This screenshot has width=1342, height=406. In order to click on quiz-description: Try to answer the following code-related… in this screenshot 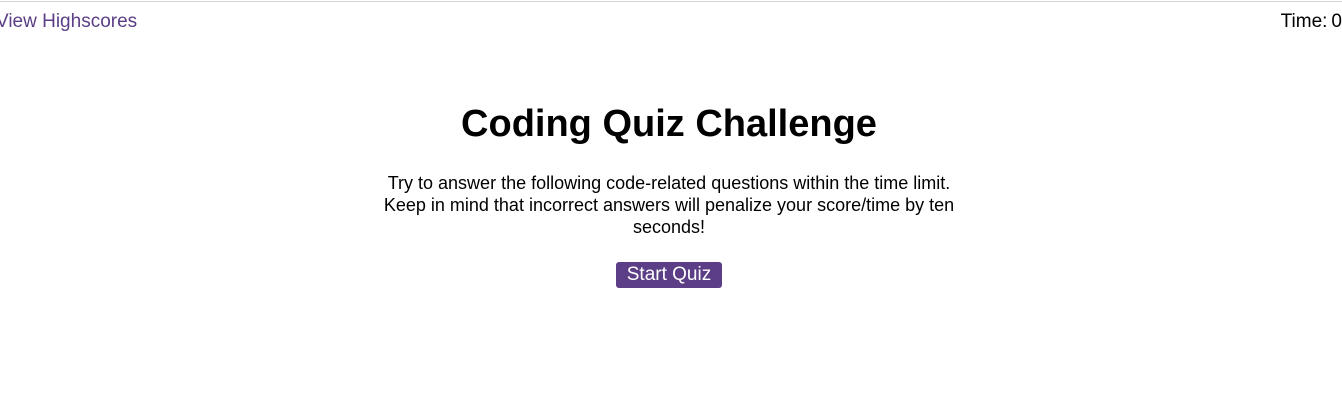, I will do `click(669, 205)`.